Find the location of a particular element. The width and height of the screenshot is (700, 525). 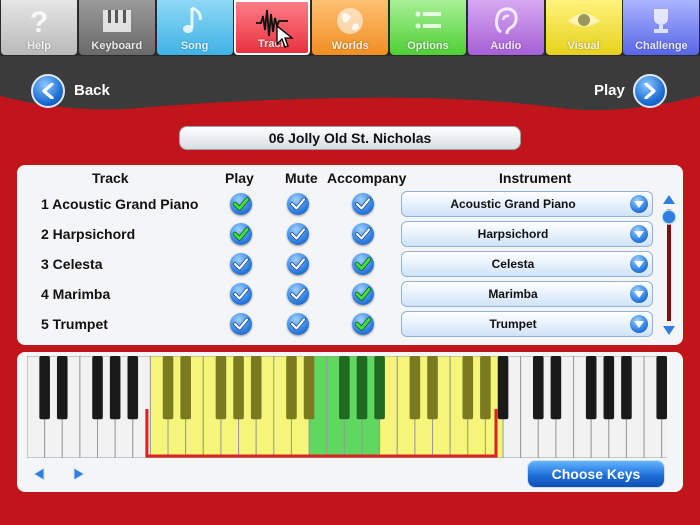

tab-visual: Visual is located at coordinates (583, 27).